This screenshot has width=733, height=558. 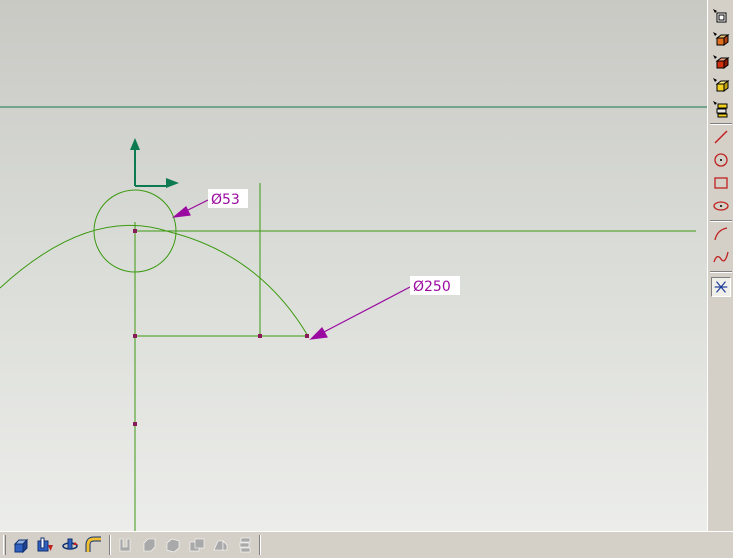 What do you see at coordinates (94, 545) in the screenshot?
I see `sweep-icon` at bounding box center [94, 545].